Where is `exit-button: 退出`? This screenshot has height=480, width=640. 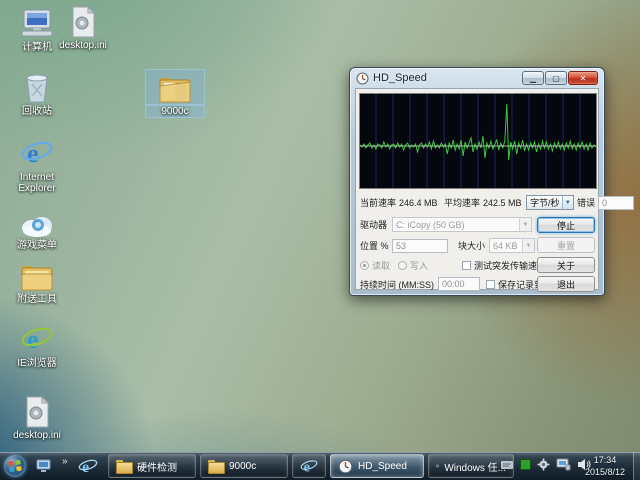
exit-button: 退出 is located at coordinates (566, 284).